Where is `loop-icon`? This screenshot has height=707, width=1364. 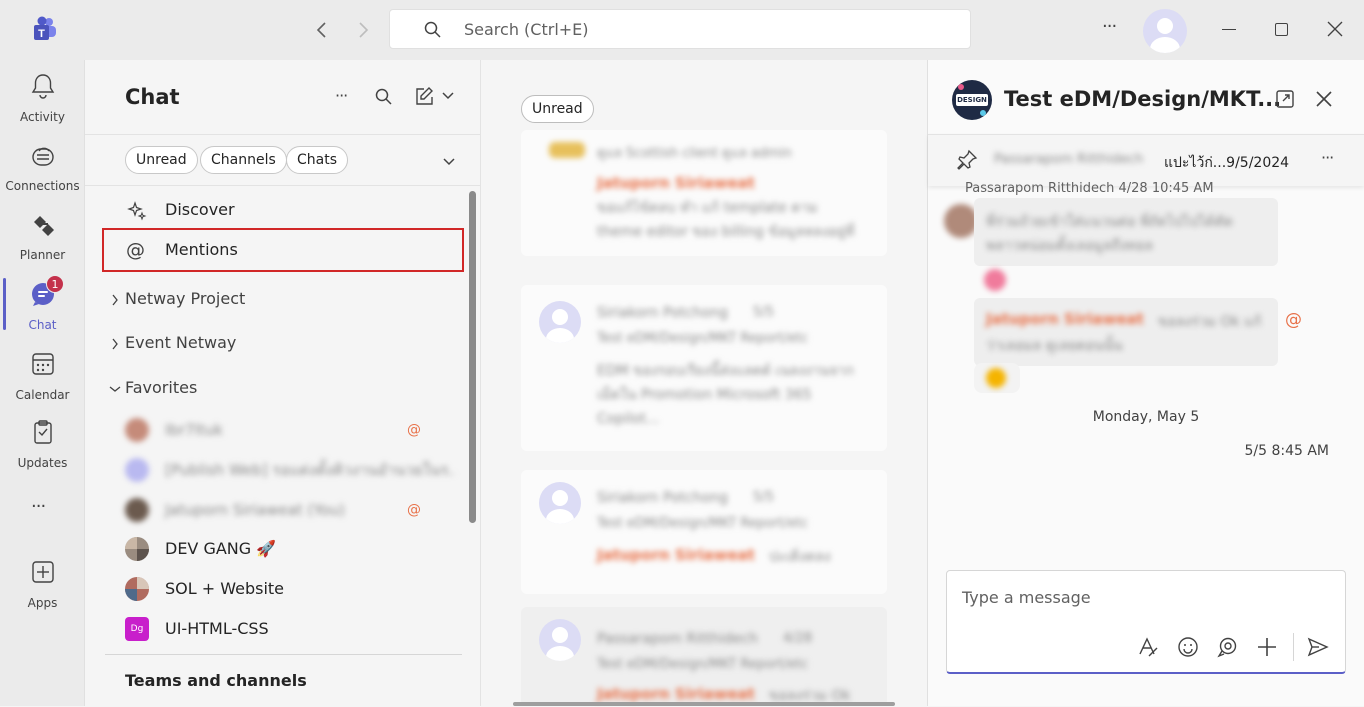
loop-icon is located at coordinates (1227, 647).